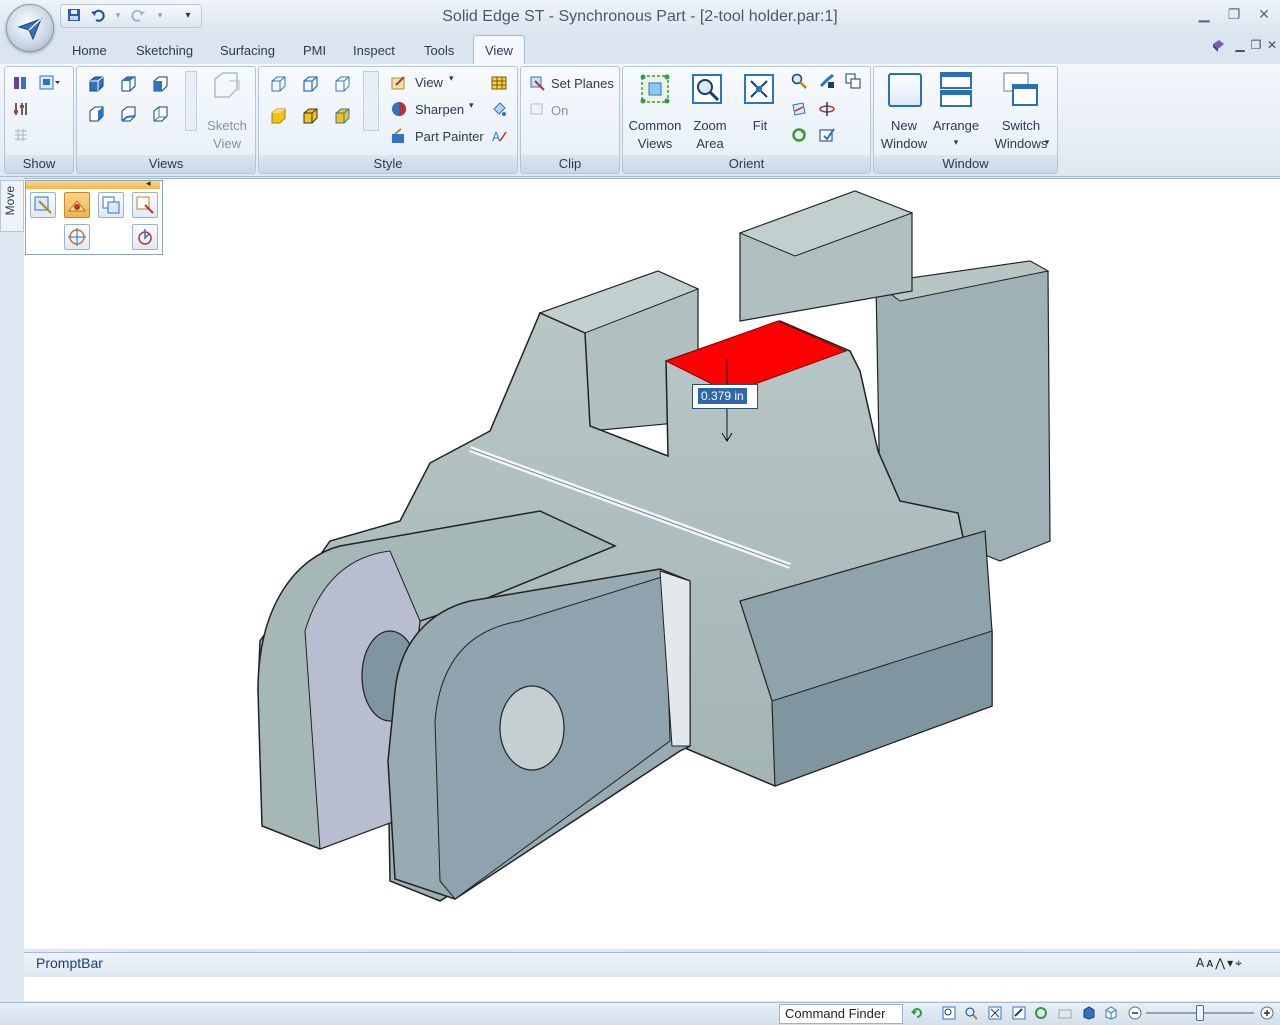  Describe the element at coordinates (965, 164) in the screenshot. I see `group-window-label: Window` at that location.